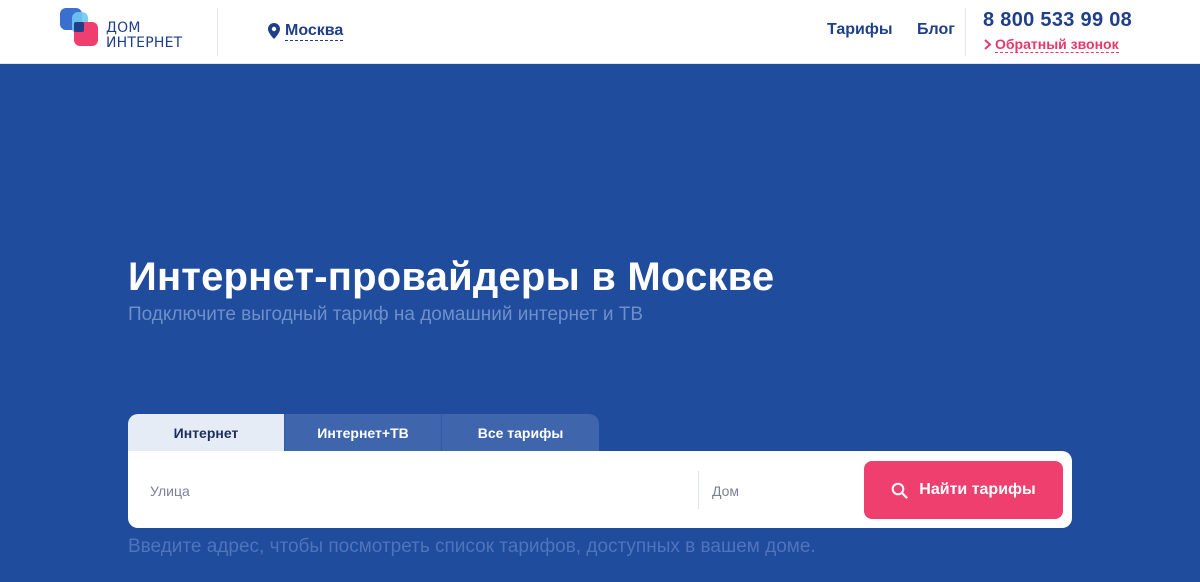 This screenshot has height=582, width=1200. I want to click on search-icon, so click(899, 490).